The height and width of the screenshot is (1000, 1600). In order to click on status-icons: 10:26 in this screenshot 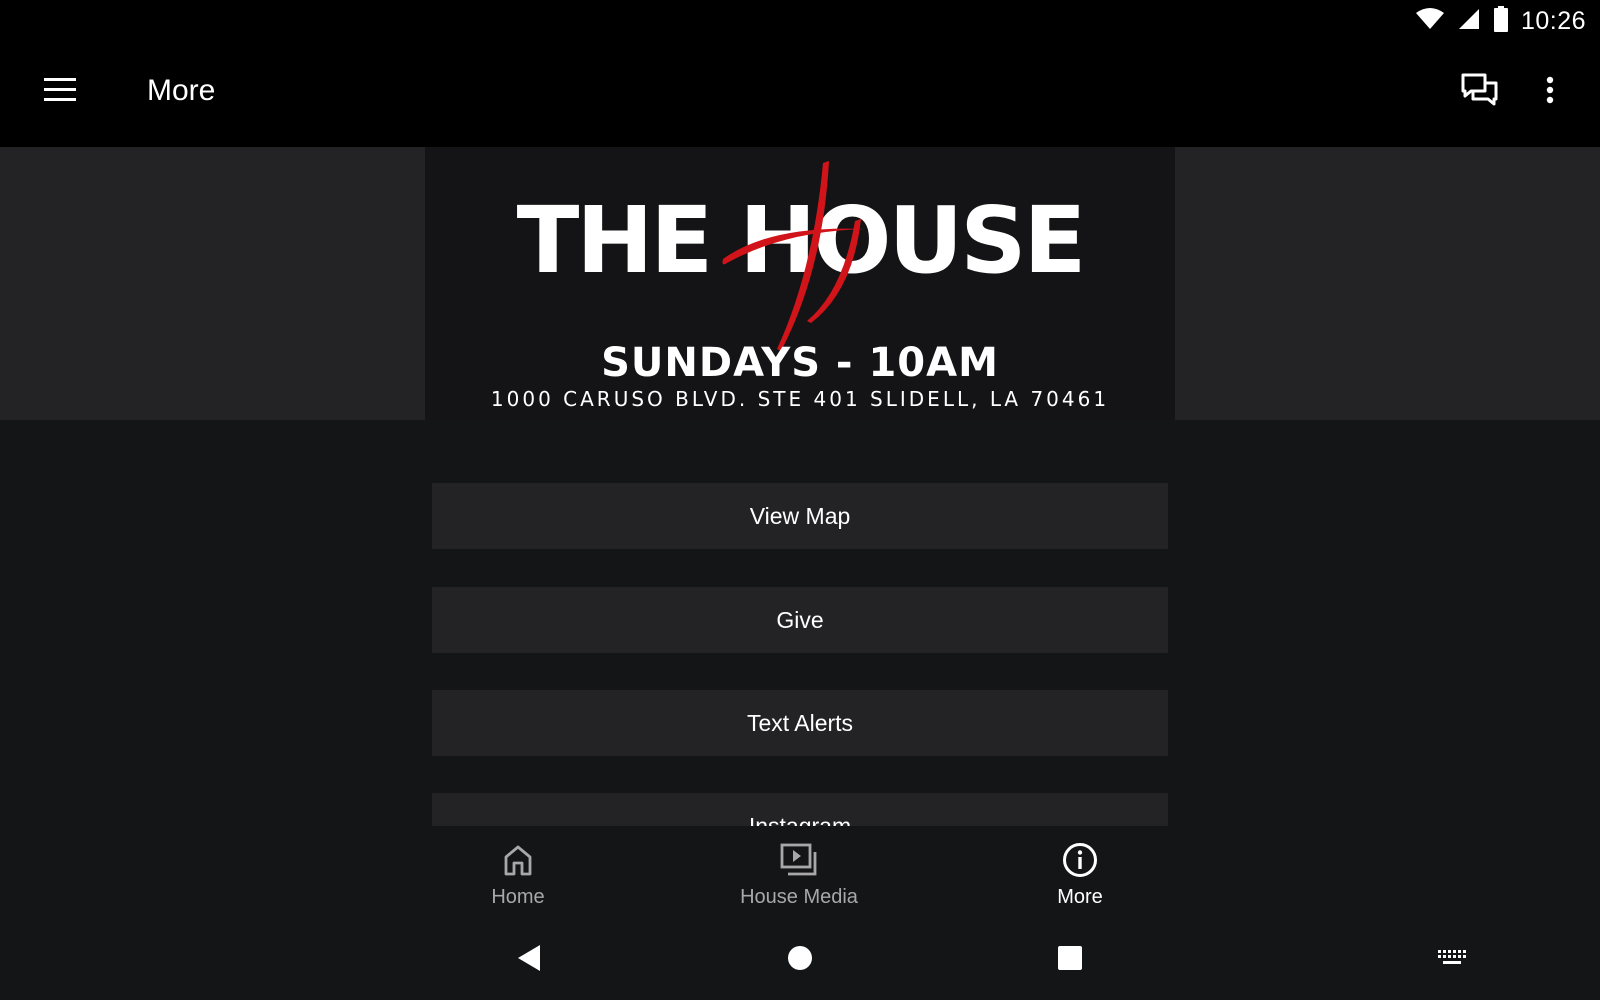, I will do `click(1500, 21)`.